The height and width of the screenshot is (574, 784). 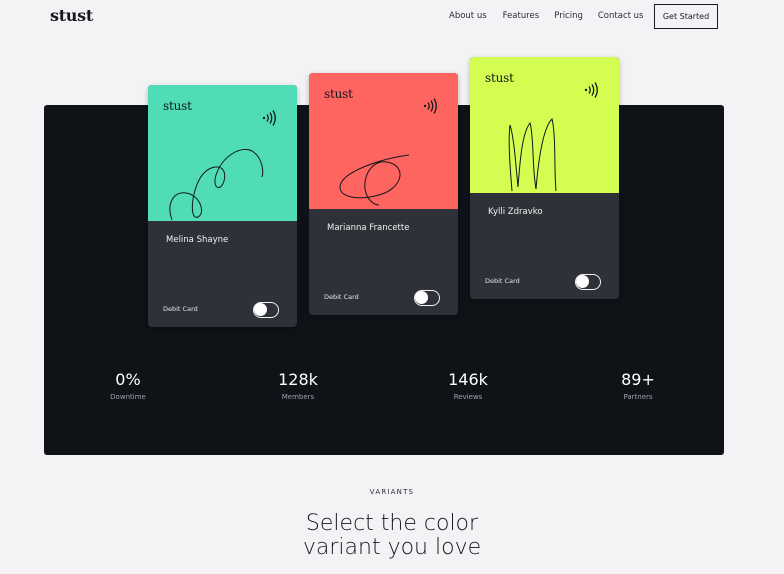 What do you see at coordinates (128, 397) in the screenshot?
I see `stat-label: Downtime` at bounding box center [128, 397].